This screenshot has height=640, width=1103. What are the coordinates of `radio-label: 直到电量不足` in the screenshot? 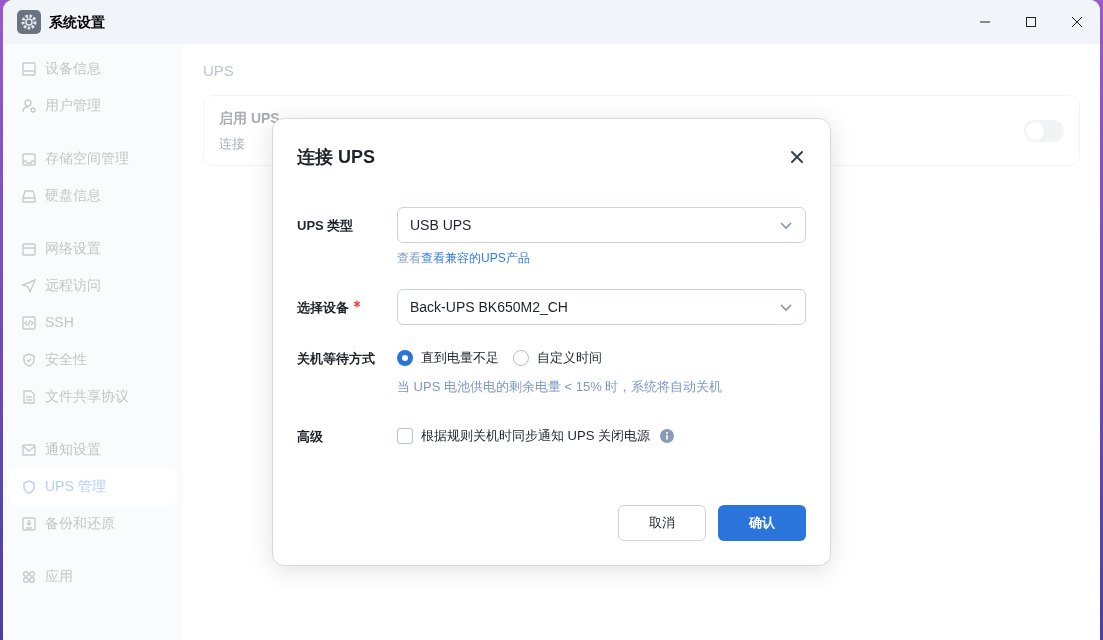 It's located at (460, 358).